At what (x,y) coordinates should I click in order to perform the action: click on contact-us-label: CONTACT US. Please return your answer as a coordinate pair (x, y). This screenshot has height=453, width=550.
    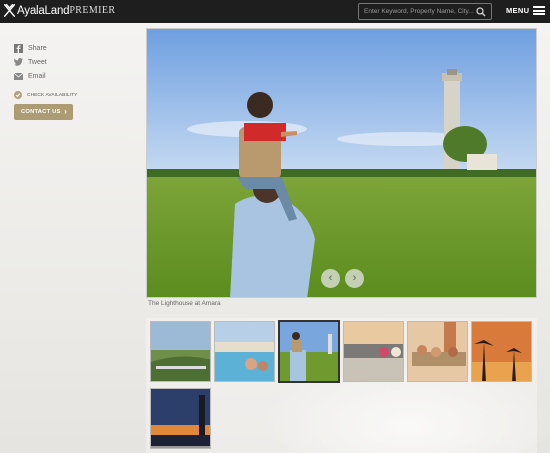
    Looking at the image, I should click on (41, 112).